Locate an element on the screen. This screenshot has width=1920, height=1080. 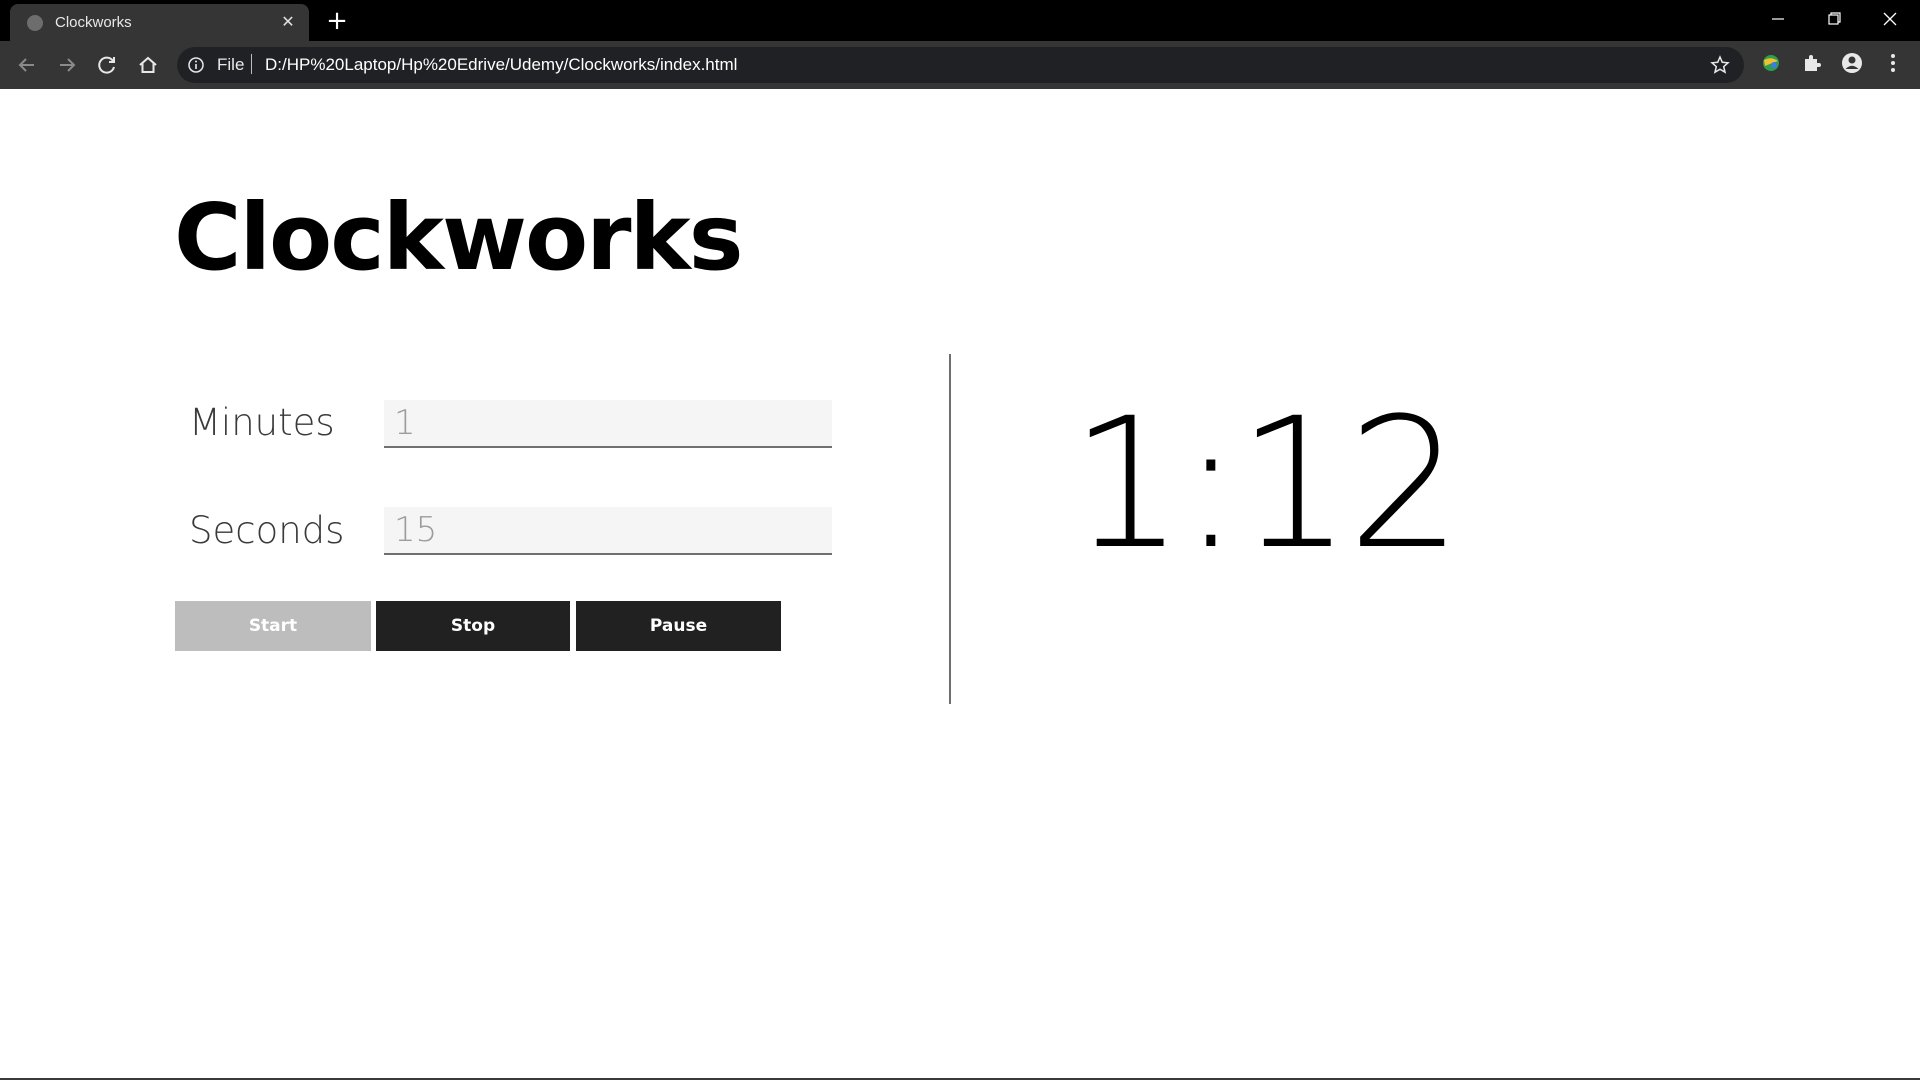
timer-display: 1:12 is located at coordinates (1266, 484).